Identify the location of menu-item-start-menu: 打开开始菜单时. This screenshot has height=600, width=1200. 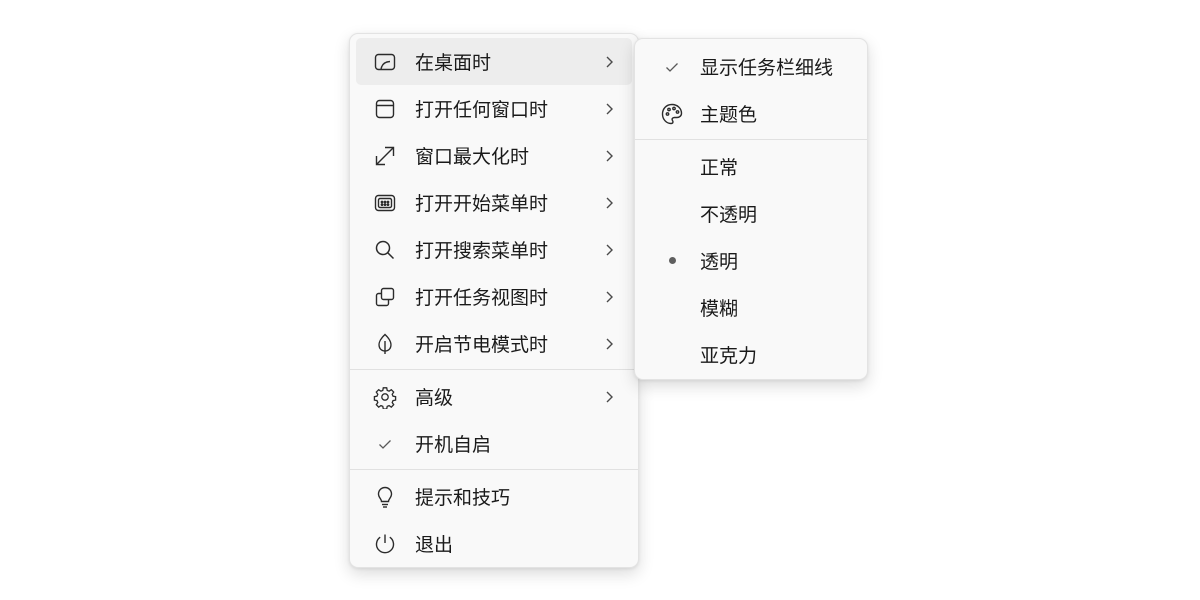
(494, 202).